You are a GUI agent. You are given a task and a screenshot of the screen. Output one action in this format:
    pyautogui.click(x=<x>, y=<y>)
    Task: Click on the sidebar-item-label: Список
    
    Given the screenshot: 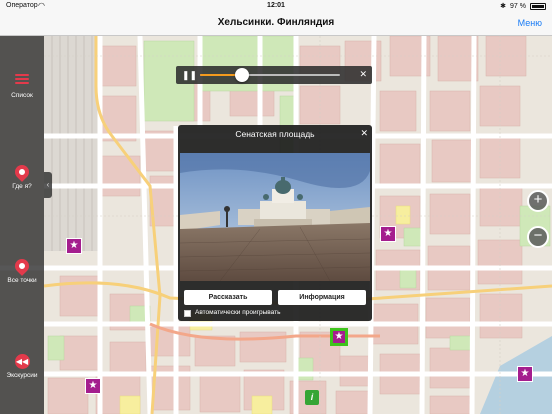 What is the action you would take?
    pyautogui.click(x=22, y=95)
    